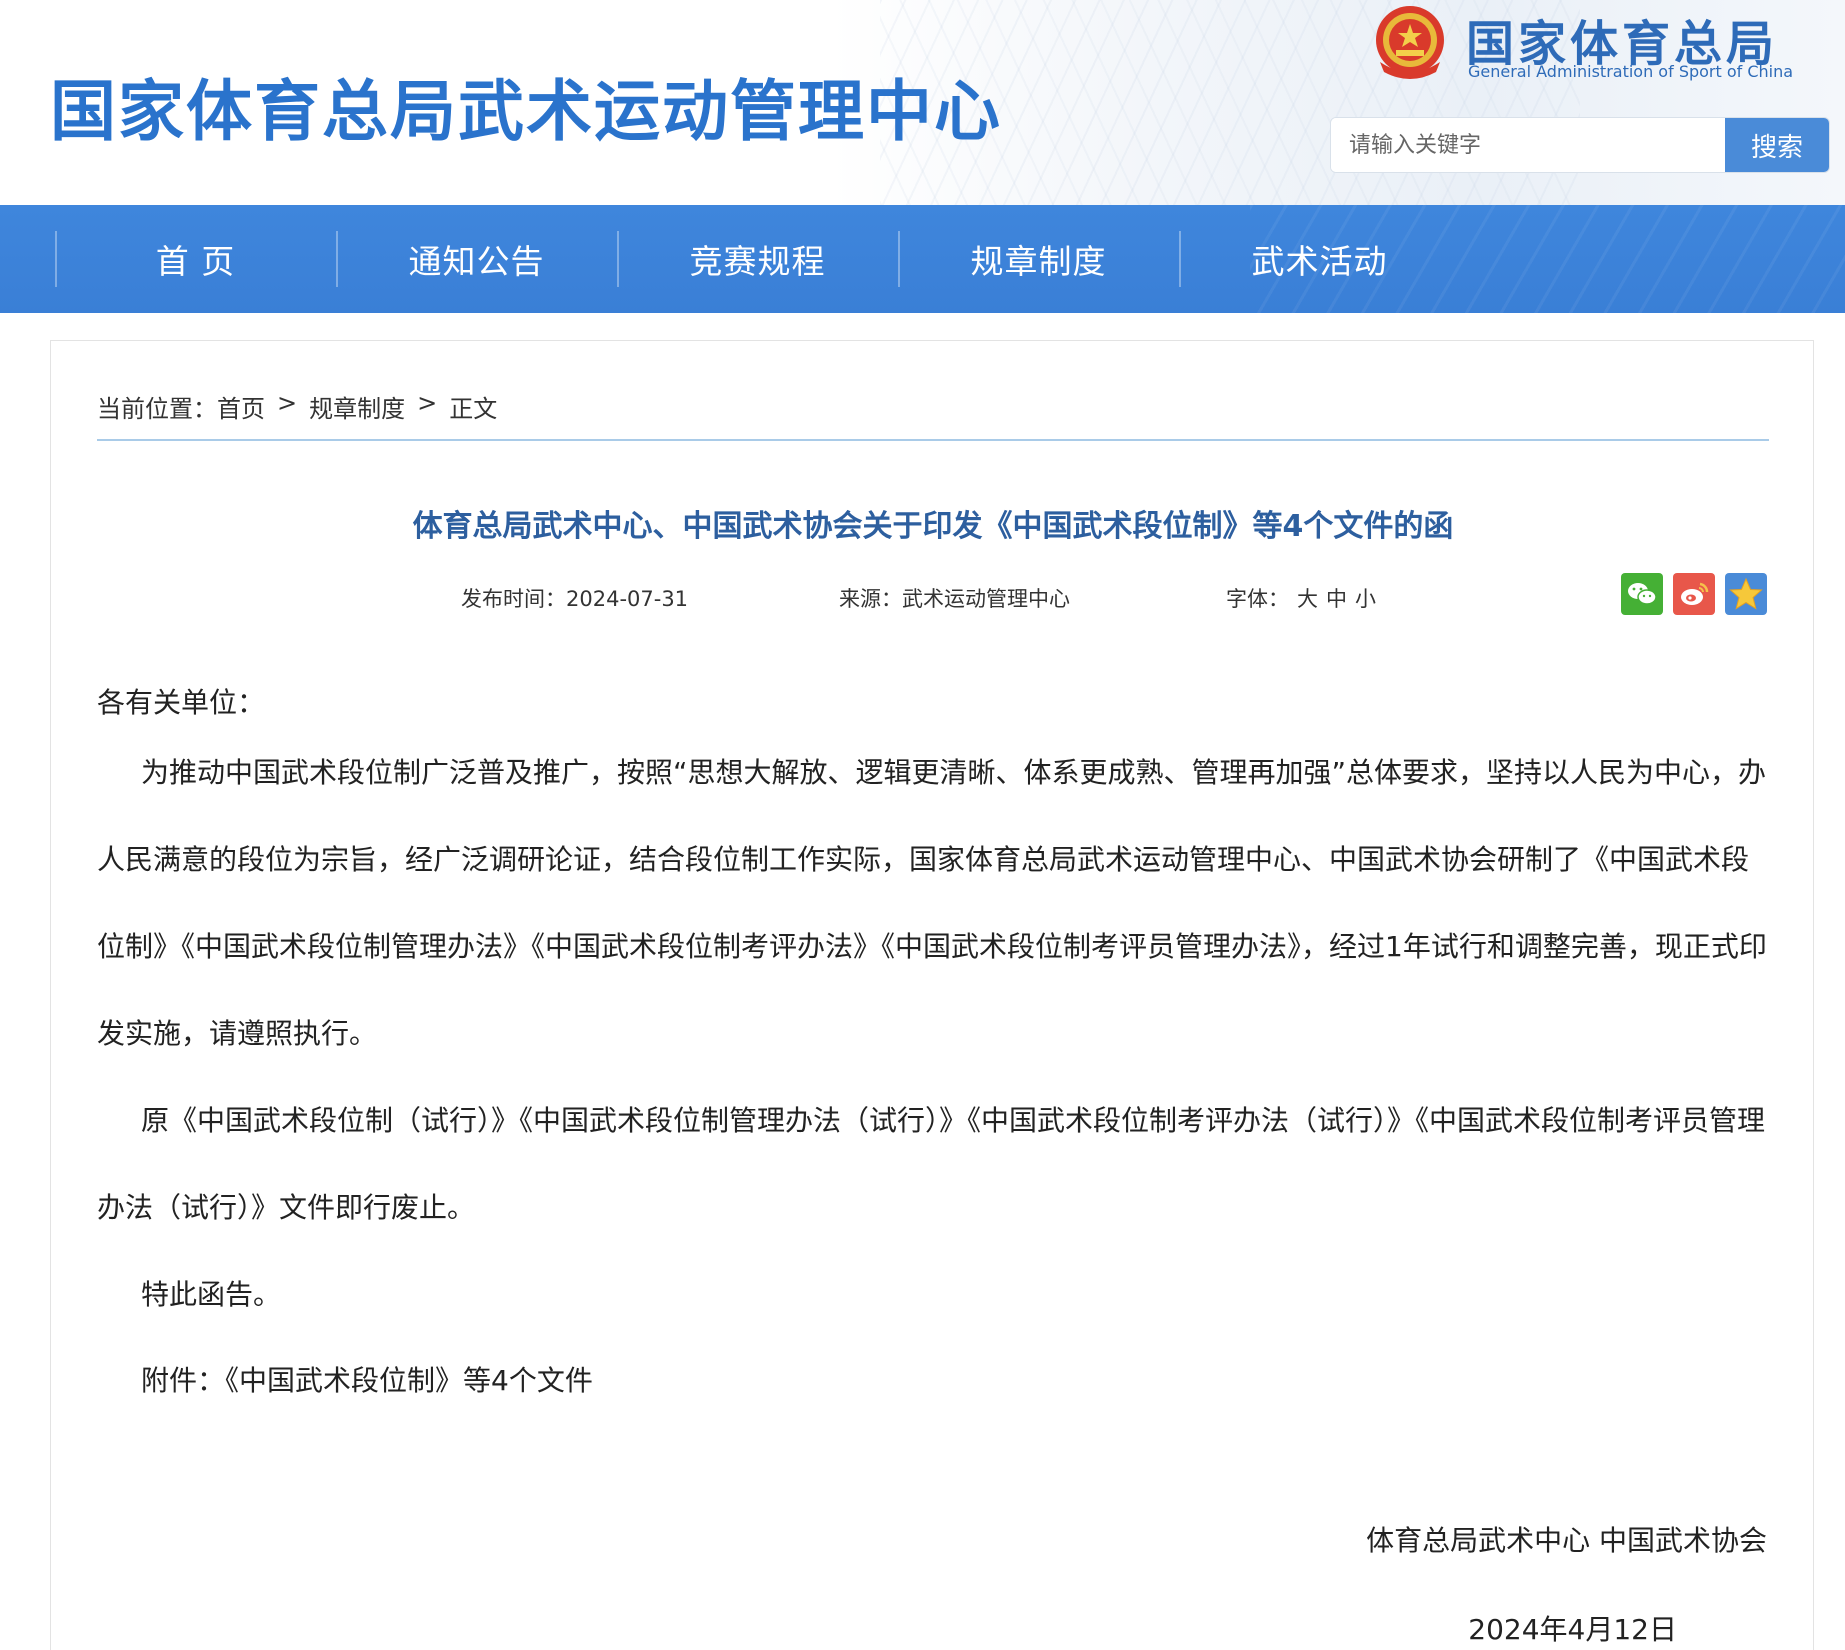 The width and height of the screenshot is (1845, 1650). What do you see at coordinates (1566, 1540) in the screenshot?
I see `signature-organization: 体育总局武术中心 中国武术协会` at bounding box center [1566, 1540].